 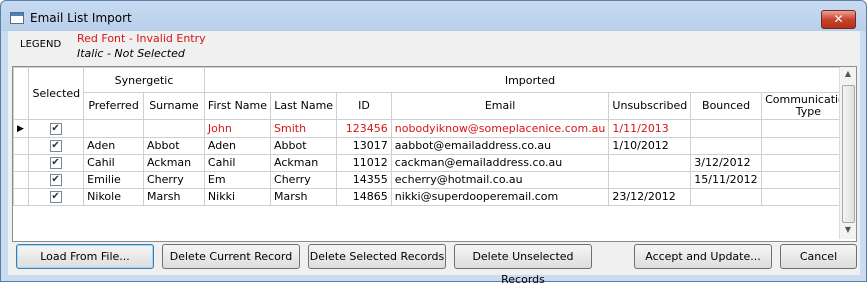 I want to click on column-header-email: Email, so click(x=500, y=106).